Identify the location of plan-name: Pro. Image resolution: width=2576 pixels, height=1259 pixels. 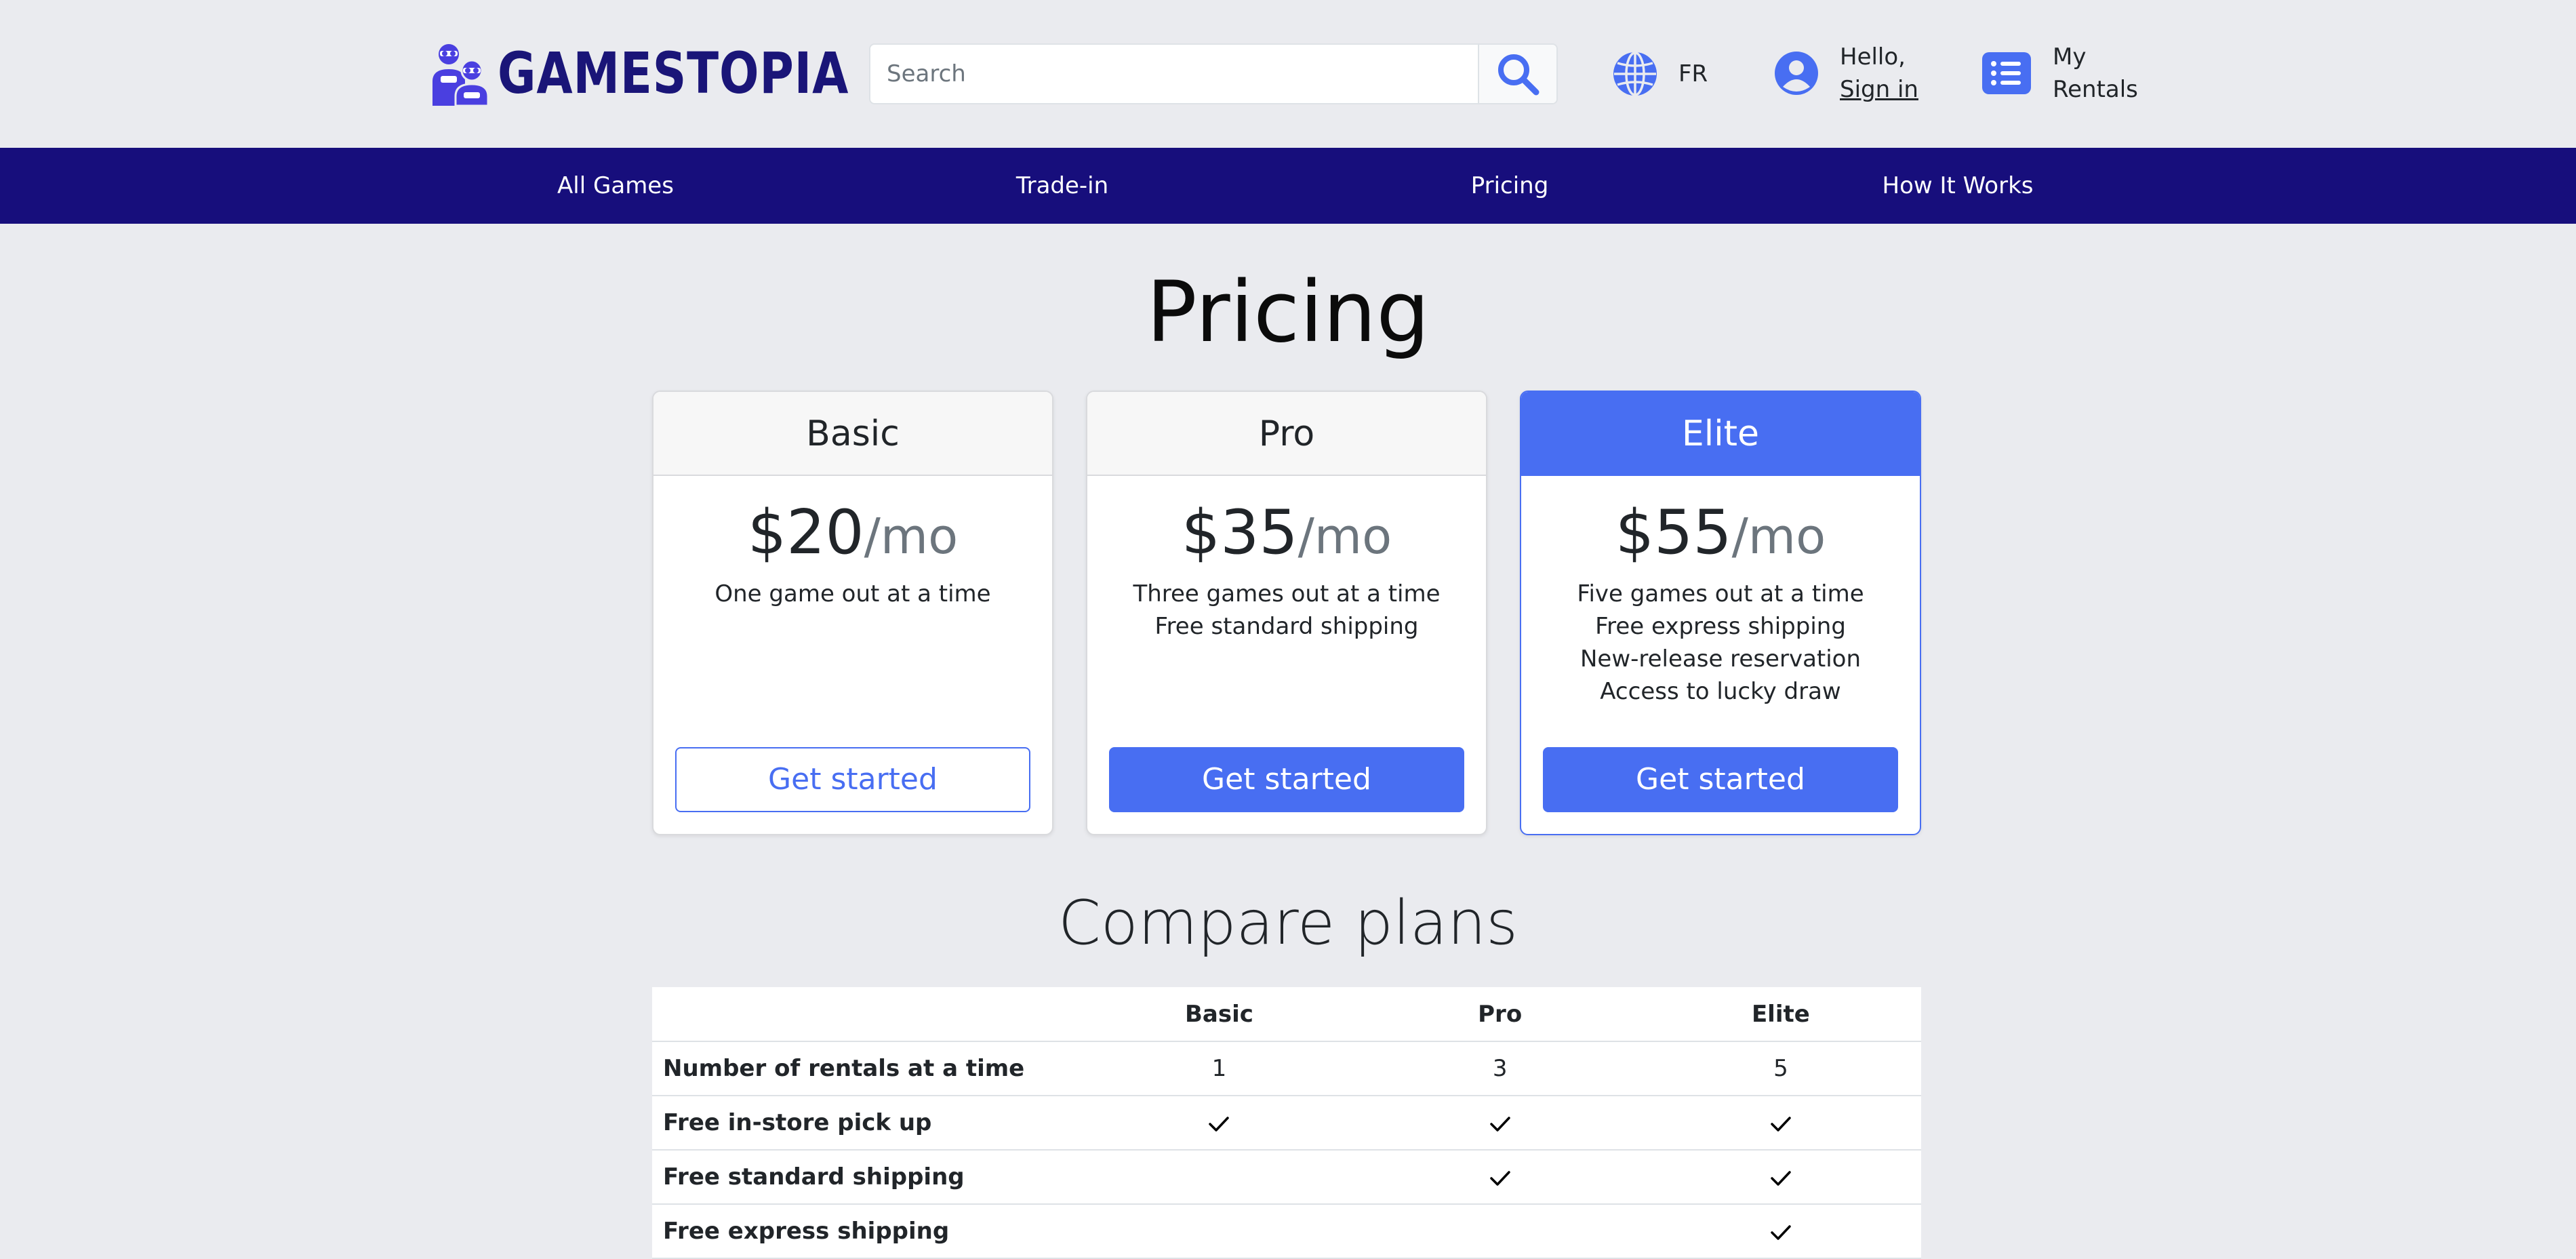
(1286, 434).